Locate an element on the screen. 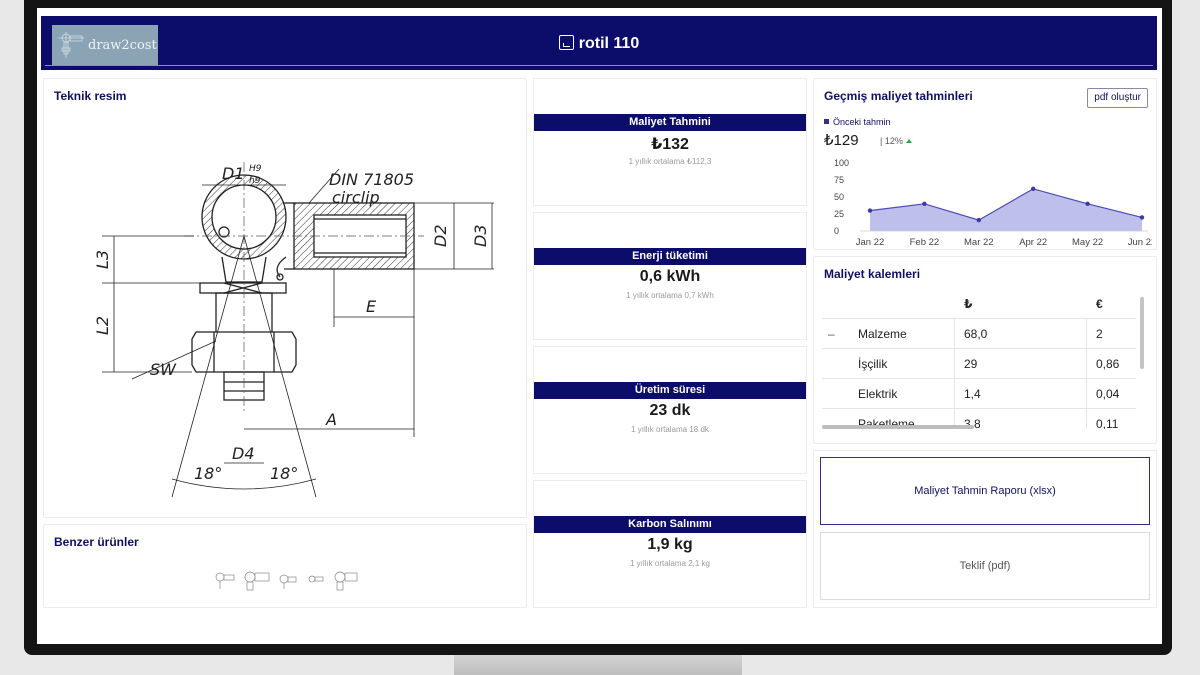 The height and width of the screenshot is (675, 1200). previous-price: ₺129 is located at coordinates (841, 140).